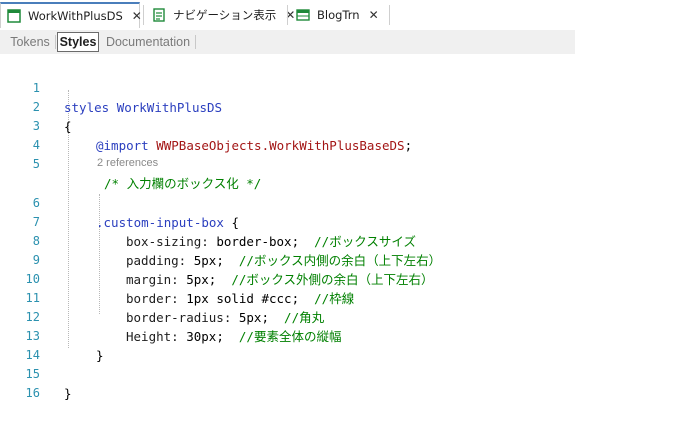 The image size is (678, 422). Describe the element at coordinates (127, 165) in the screenshot. I see `references-codelens: 2 references` at that location.